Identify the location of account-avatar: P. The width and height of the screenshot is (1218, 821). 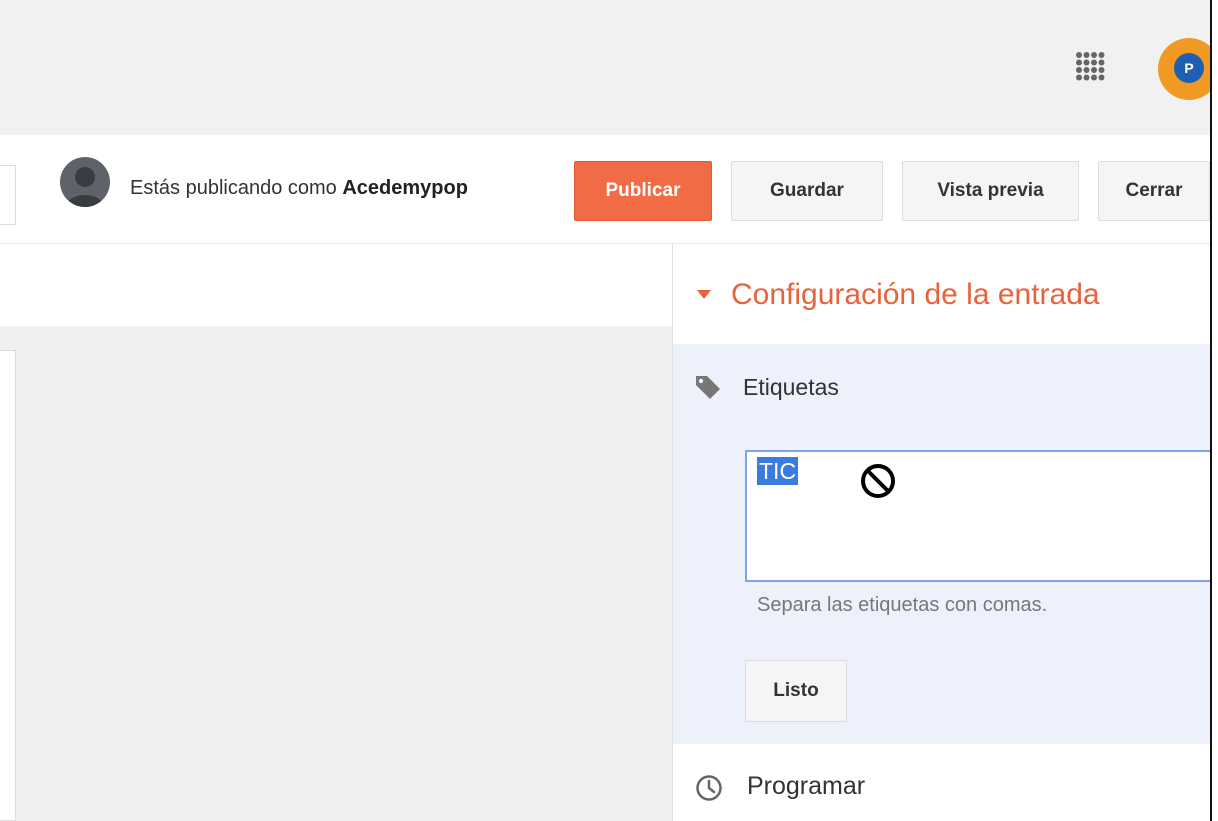
(1188, 69).